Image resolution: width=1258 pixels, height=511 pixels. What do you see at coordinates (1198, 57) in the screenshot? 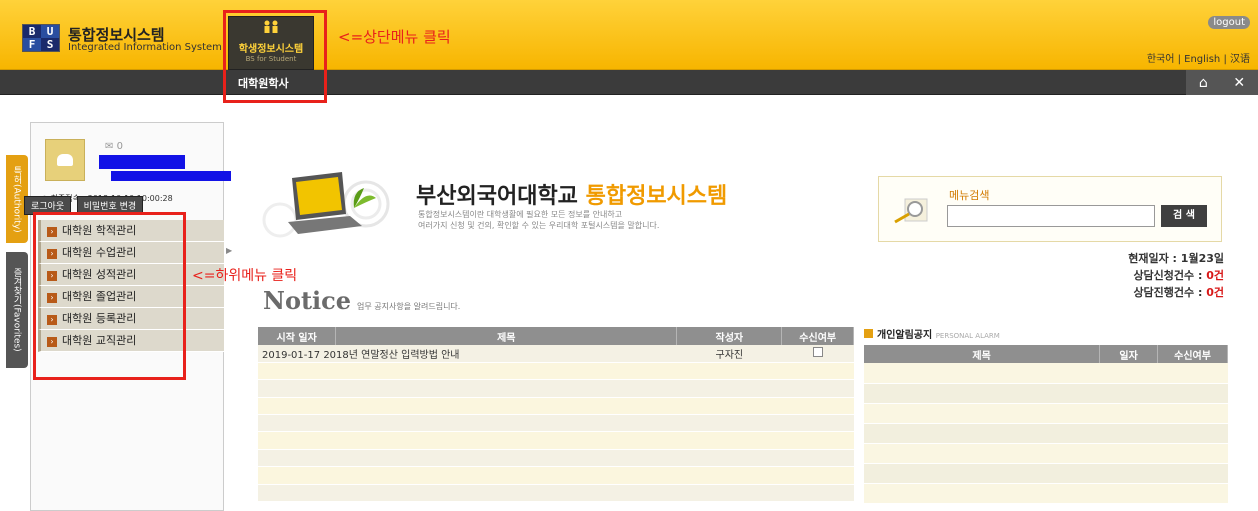
I see `language-selector: 한국어 | English | 汉语` at bounding box center [1198, 57].